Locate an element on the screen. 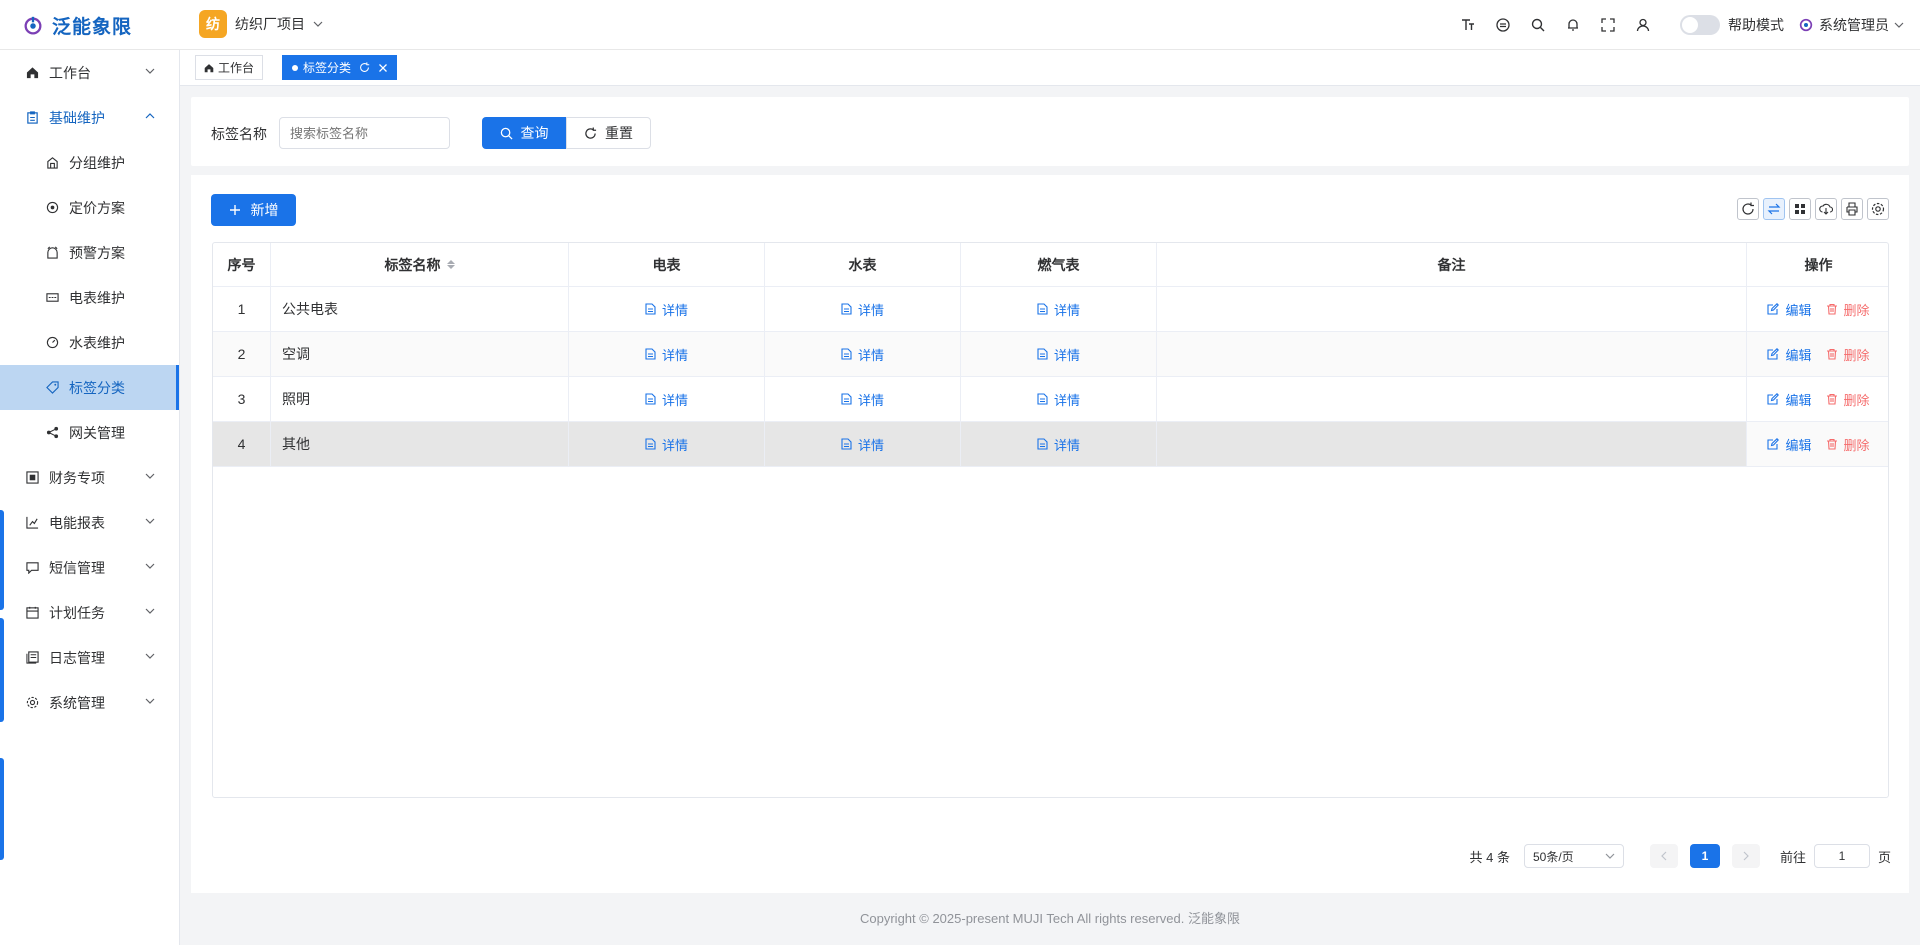 The width and height of the screenshot is (1920, 945). sidebar-item-energy-report: 电能报表 is located at coordinates (89, 522).